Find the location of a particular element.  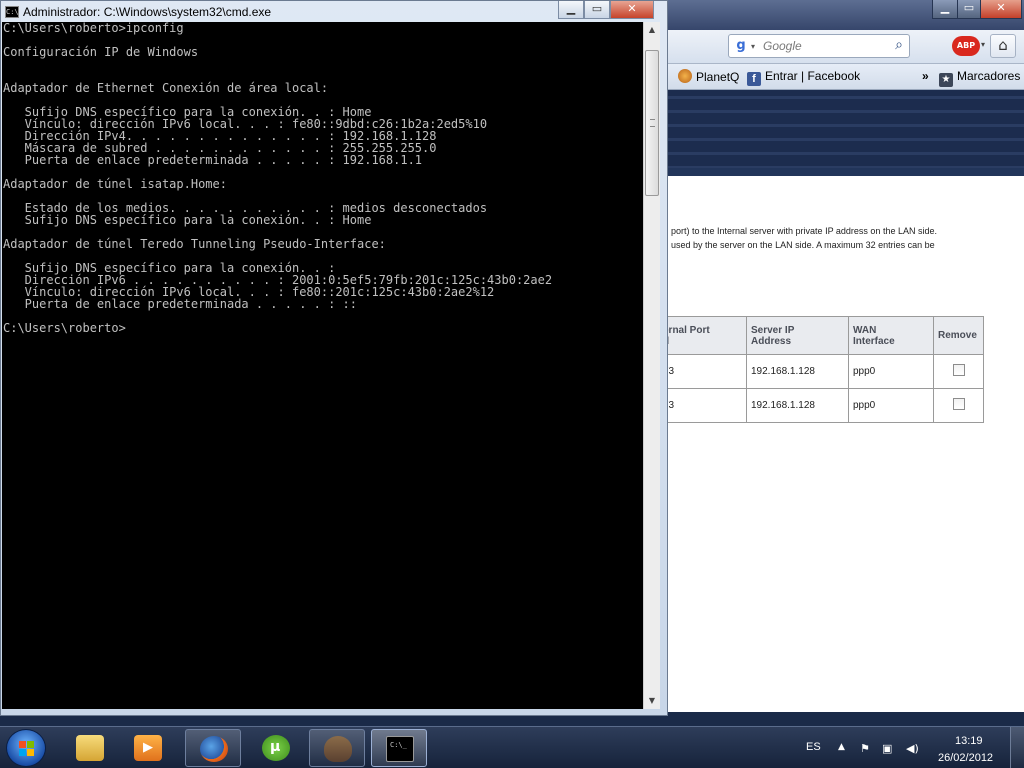

emule-icon is located at coordinates (338, 749).